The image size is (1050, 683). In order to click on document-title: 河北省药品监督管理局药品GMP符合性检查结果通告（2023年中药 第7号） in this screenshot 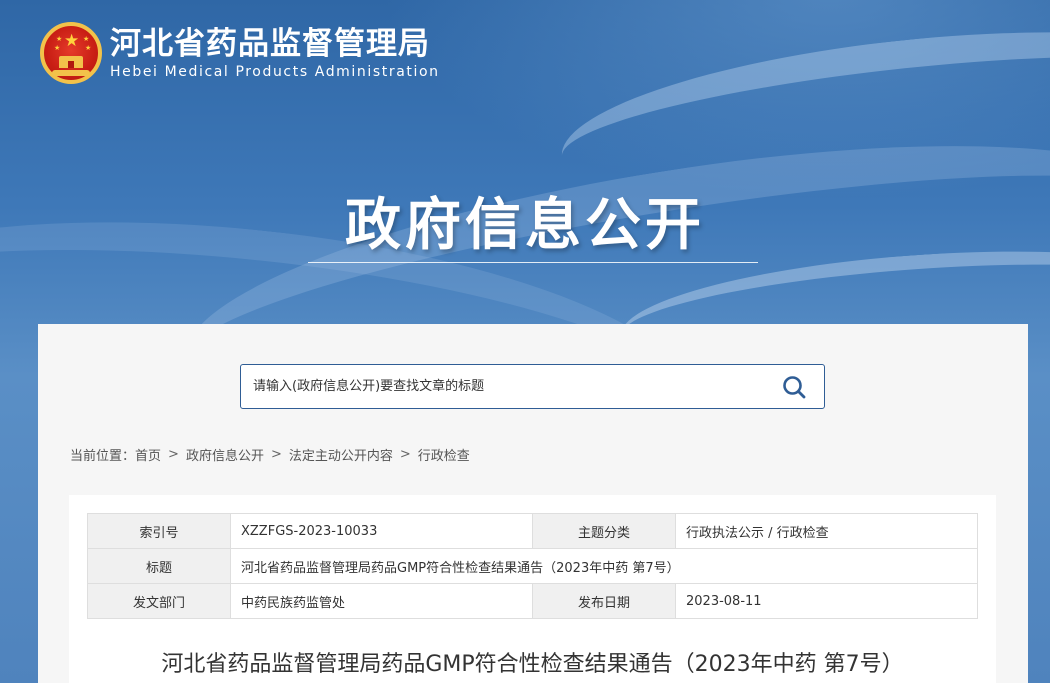, I will do `click(532, 664)`.